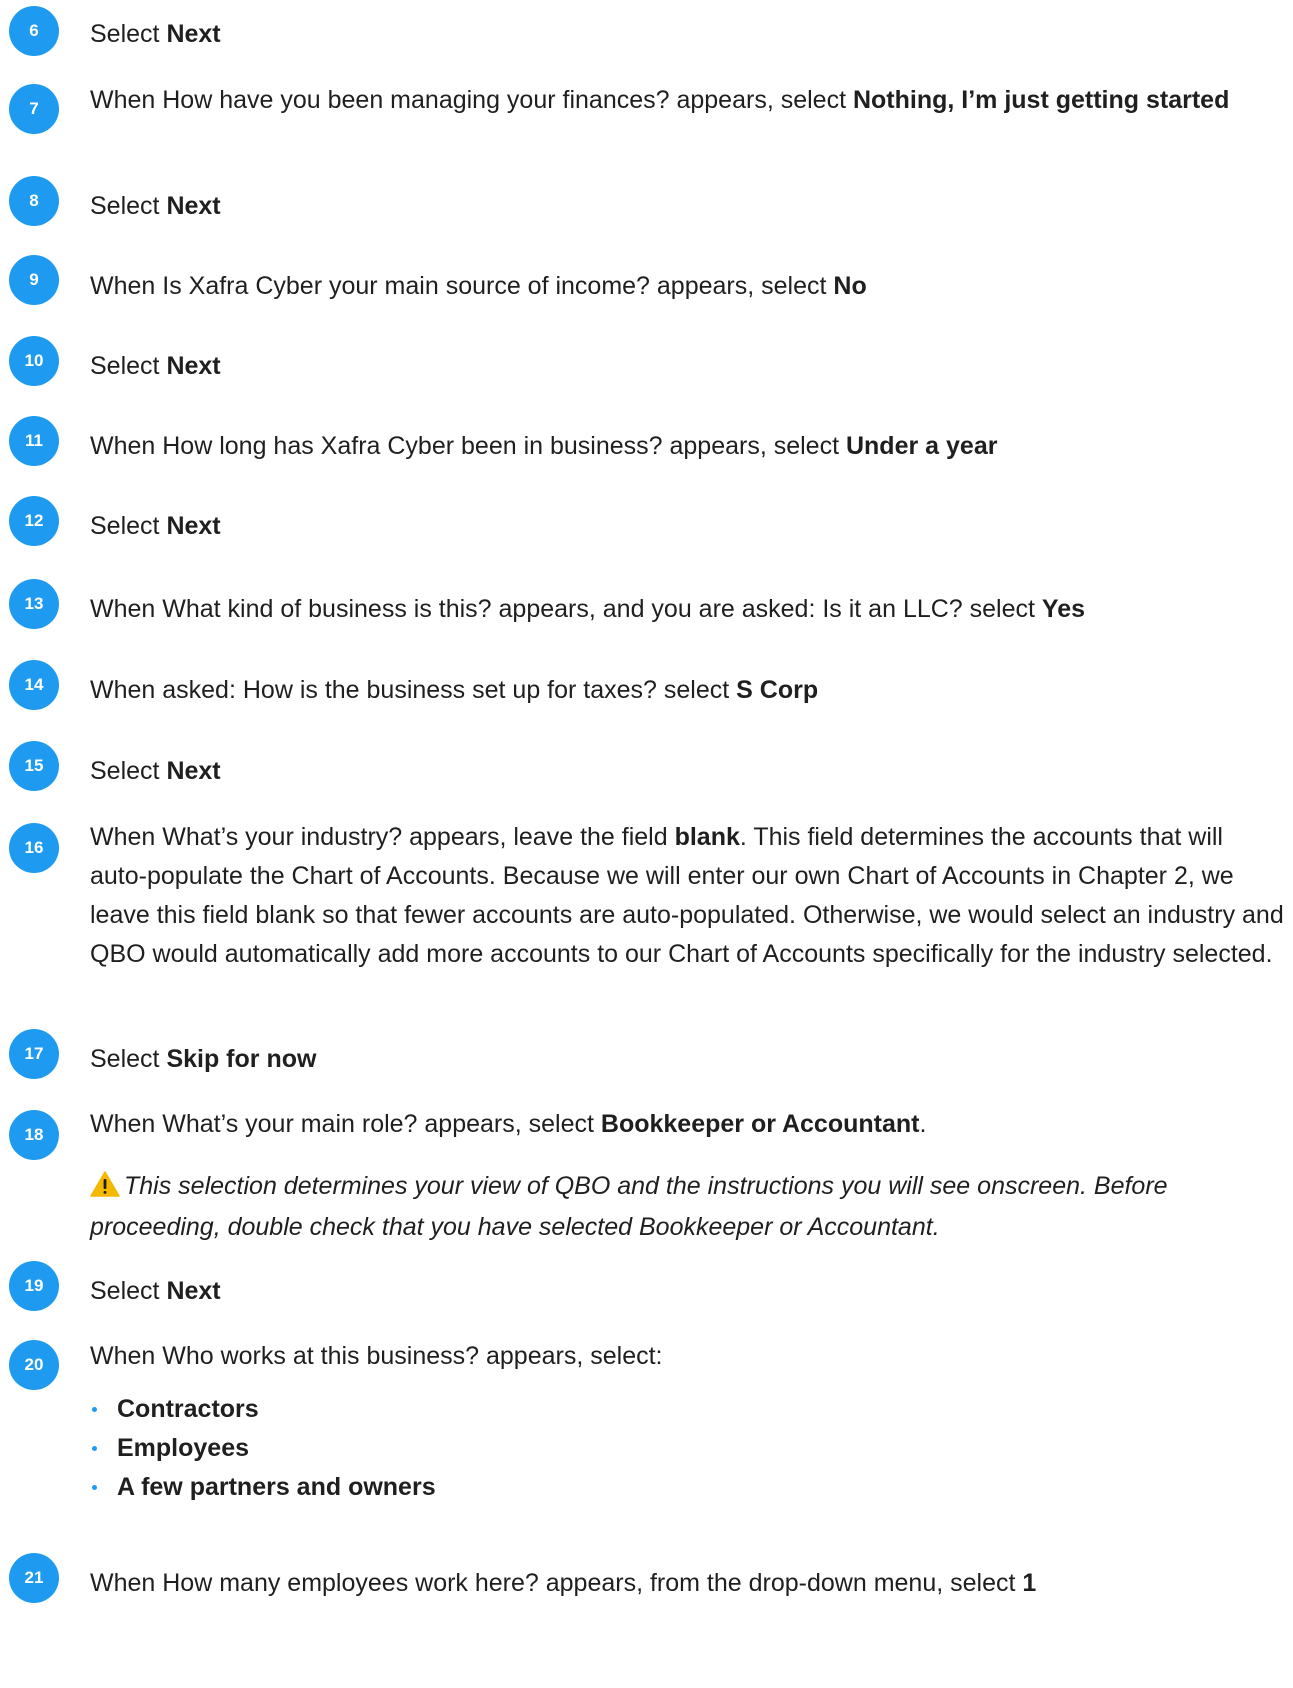 This screenshot has height=1688, width=1293. I want to click on step-number-badge: 9, so click(34, 280).